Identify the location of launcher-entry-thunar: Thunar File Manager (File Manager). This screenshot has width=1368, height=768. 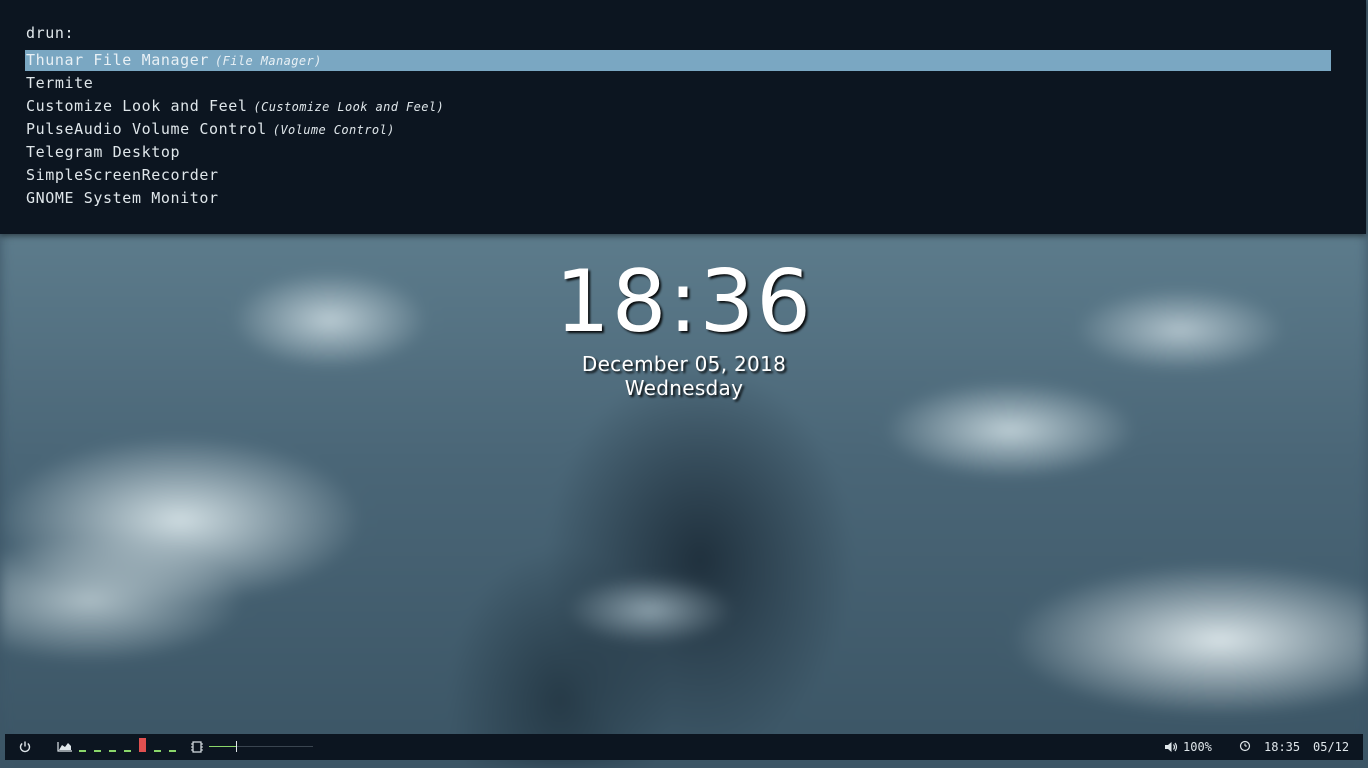
(678, 60).